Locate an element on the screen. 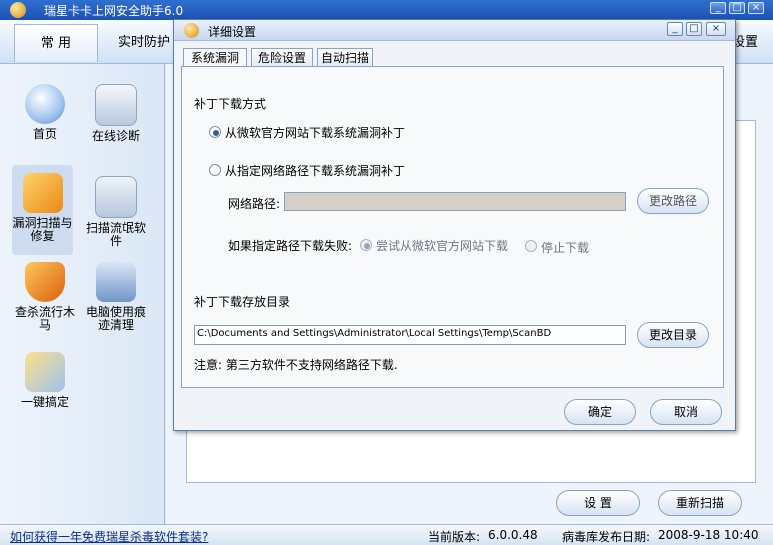 This screenshot has height=545, width=773. tab-realtime-protection: 实时防护 is located at coordinates (144, 43).